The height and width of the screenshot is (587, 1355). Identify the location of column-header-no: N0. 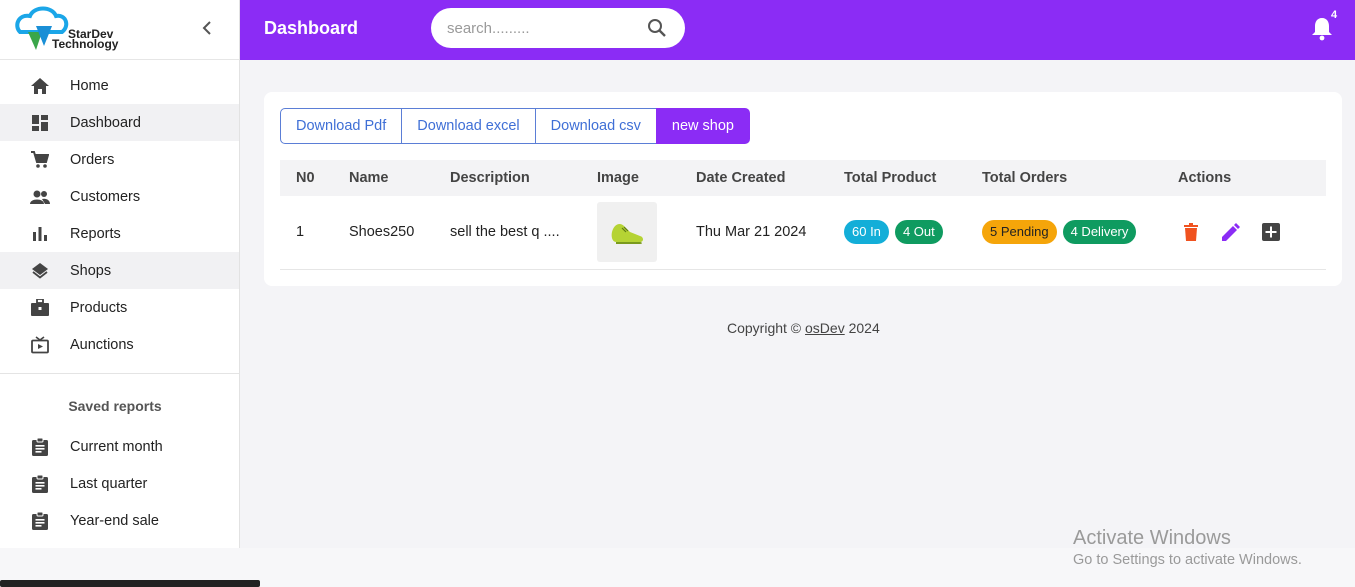
(305, 178).